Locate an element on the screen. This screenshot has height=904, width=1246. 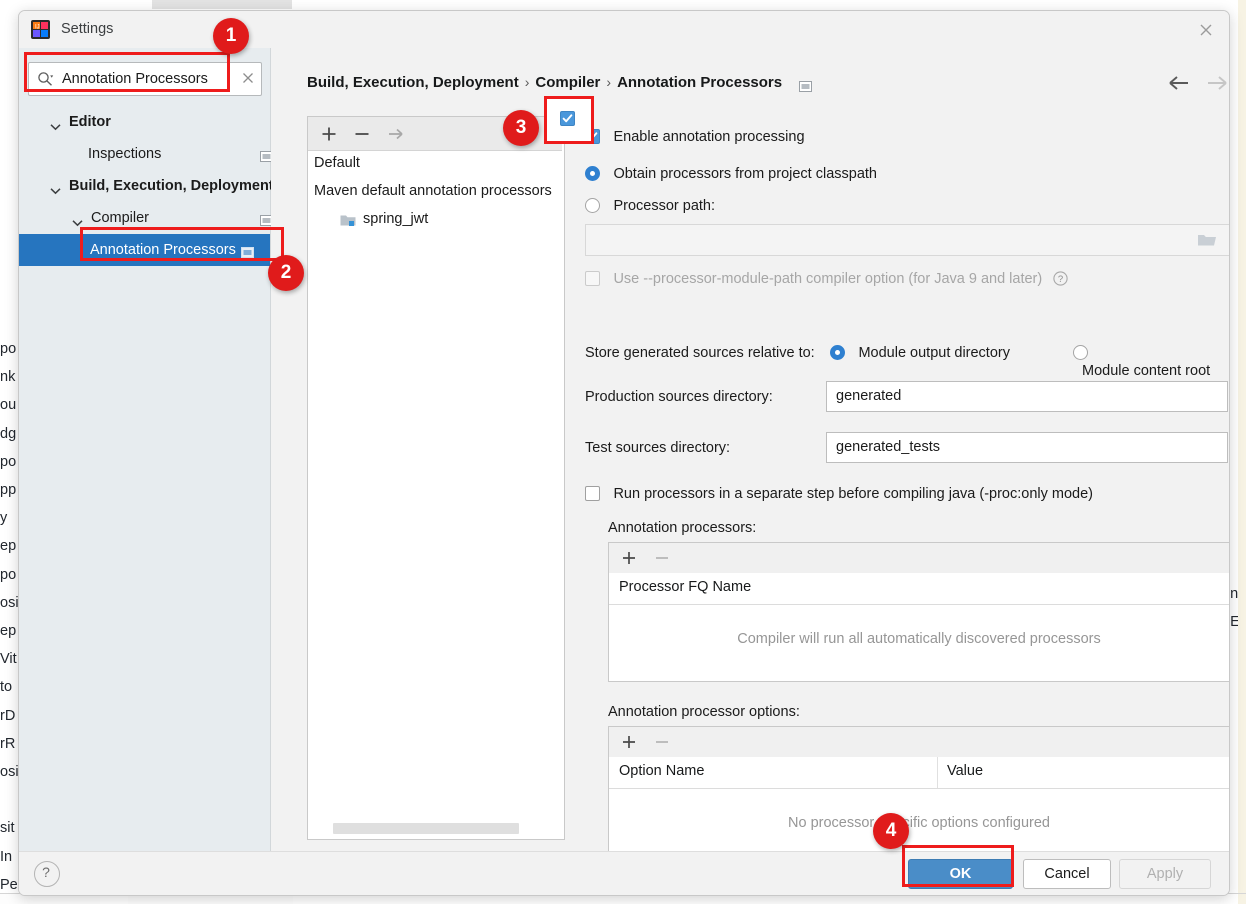
radio-module-output-directory: Module output directory is located at coordinates (920, 353).